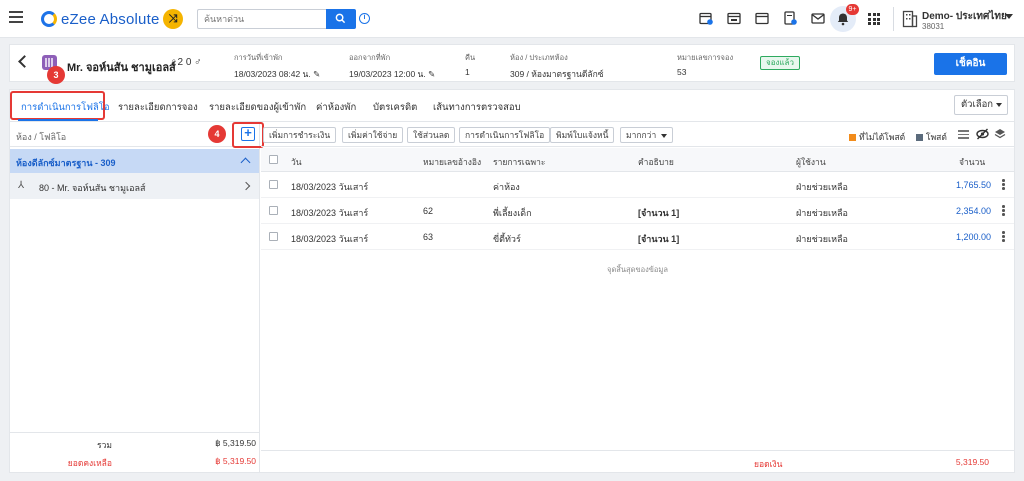 The width and height of the screenshot is (1024, 481). I want to click on apps-grid-icon, so click(874, 19).